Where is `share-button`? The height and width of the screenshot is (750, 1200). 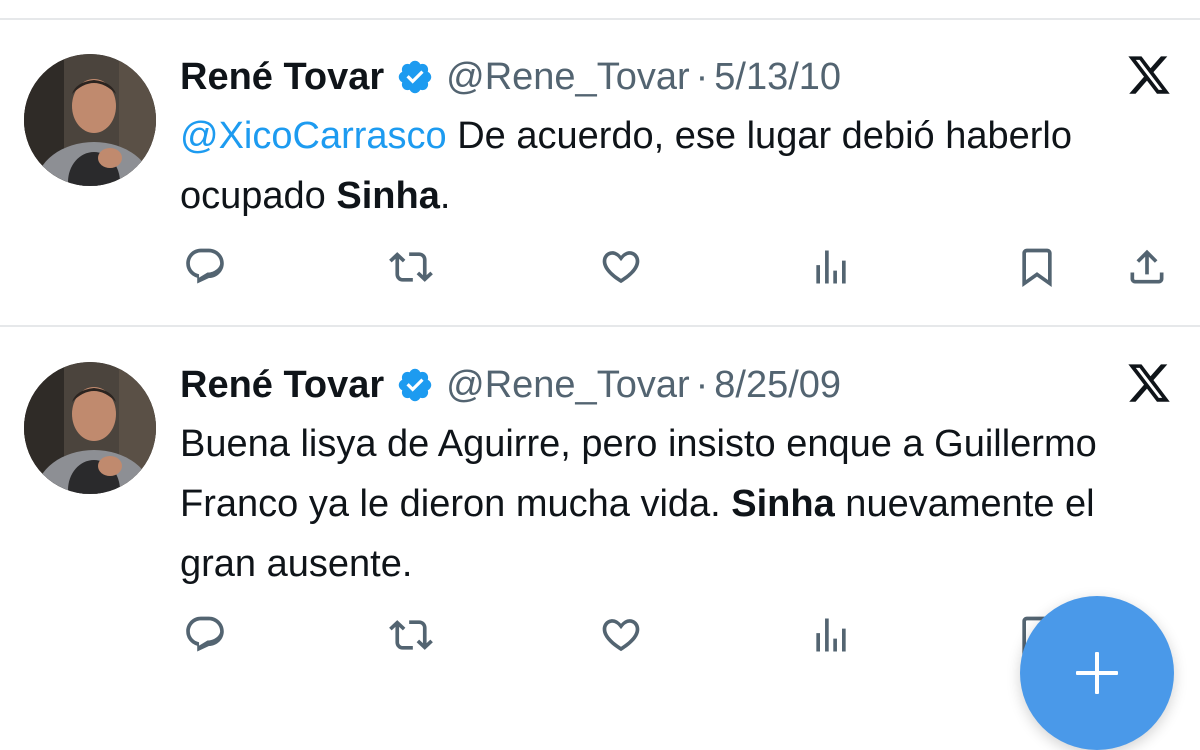 share-button is located at coordinates (1147, 267).